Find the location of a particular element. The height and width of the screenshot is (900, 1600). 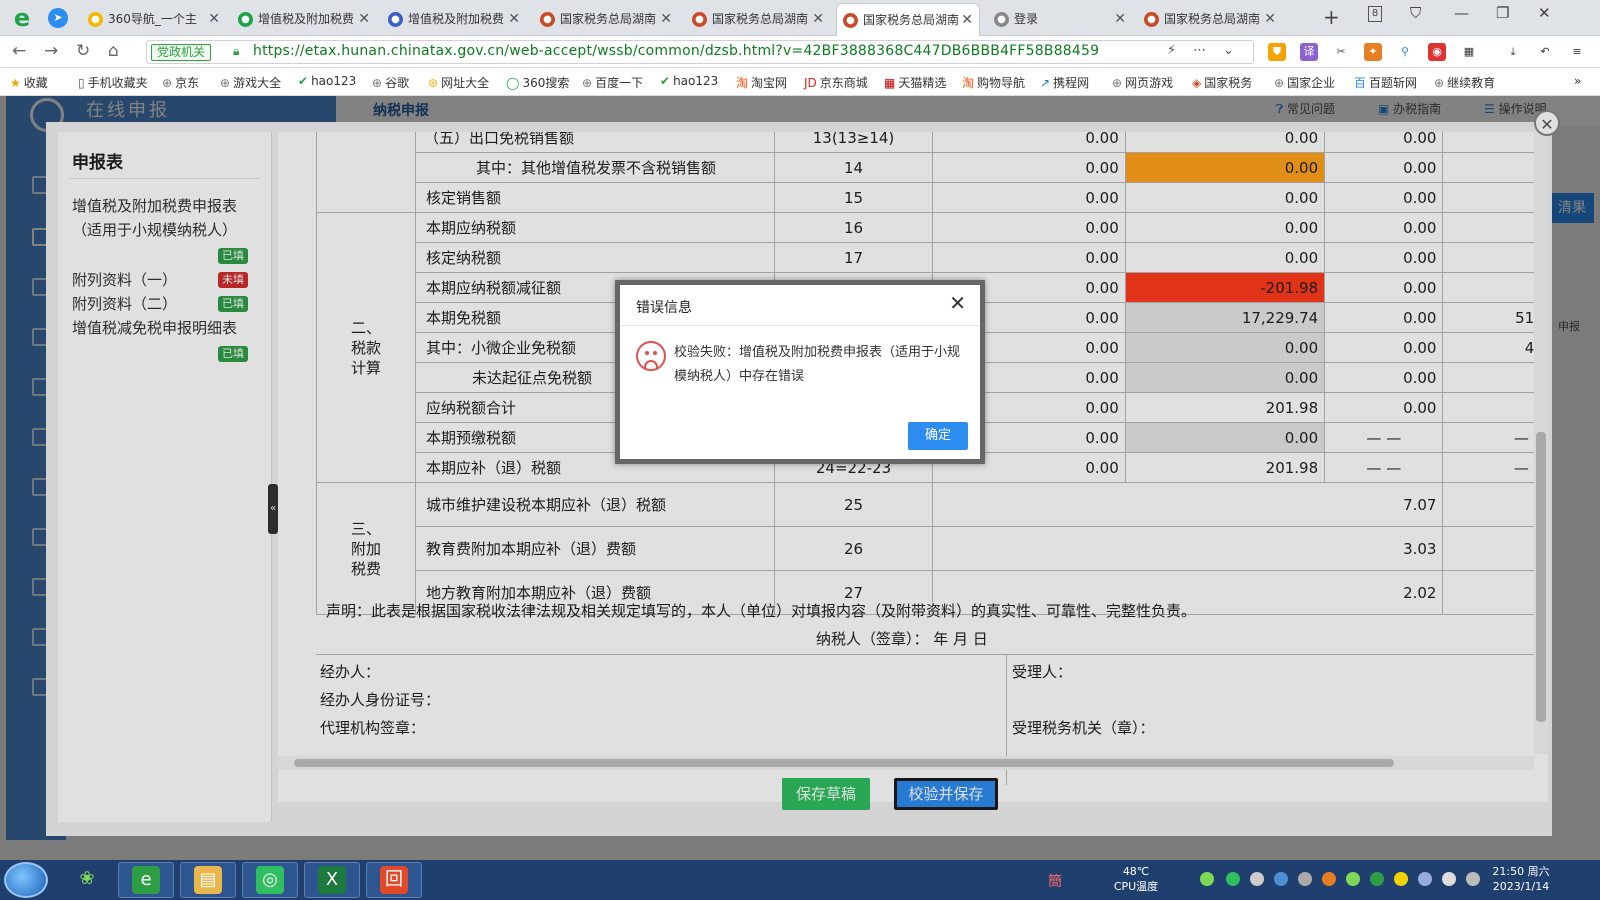

tab-6: ● 国家税务总局湖南 ✕ is located at coordinates (908, 19).